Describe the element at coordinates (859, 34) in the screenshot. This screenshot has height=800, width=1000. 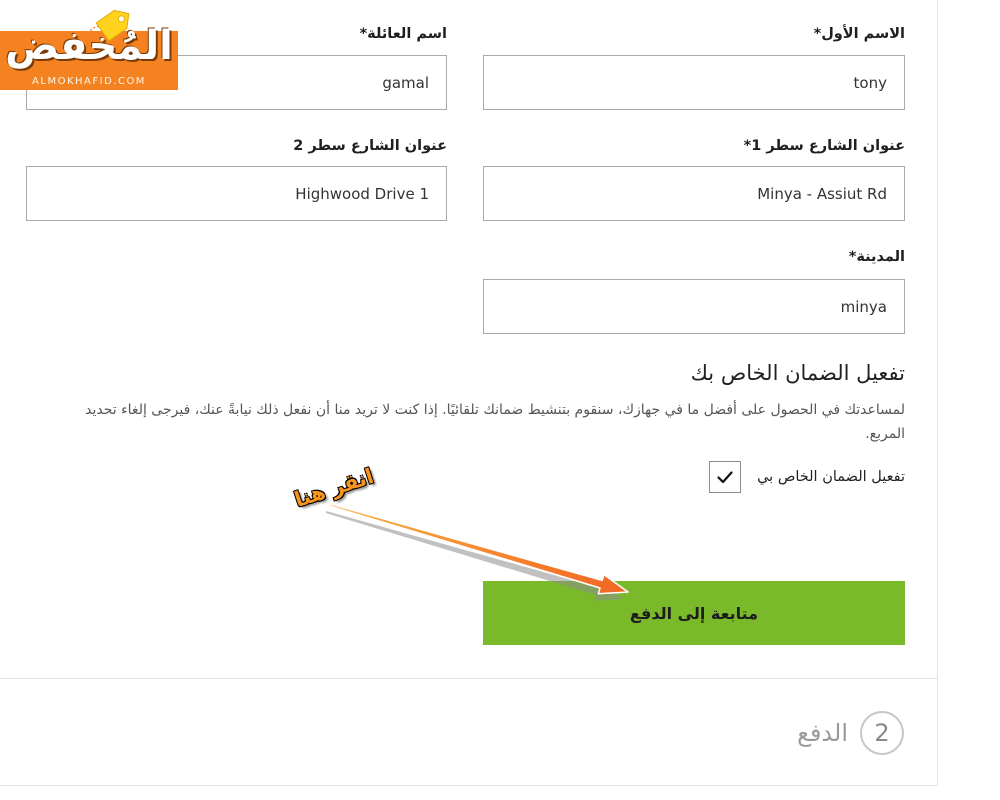
I see `first-name-label: الاسم الأول*` at that location.